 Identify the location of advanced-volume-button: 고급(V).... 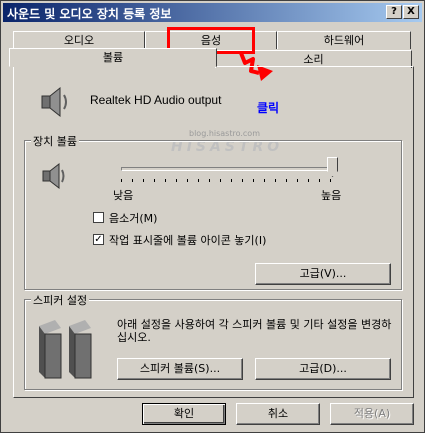
(323, 274).